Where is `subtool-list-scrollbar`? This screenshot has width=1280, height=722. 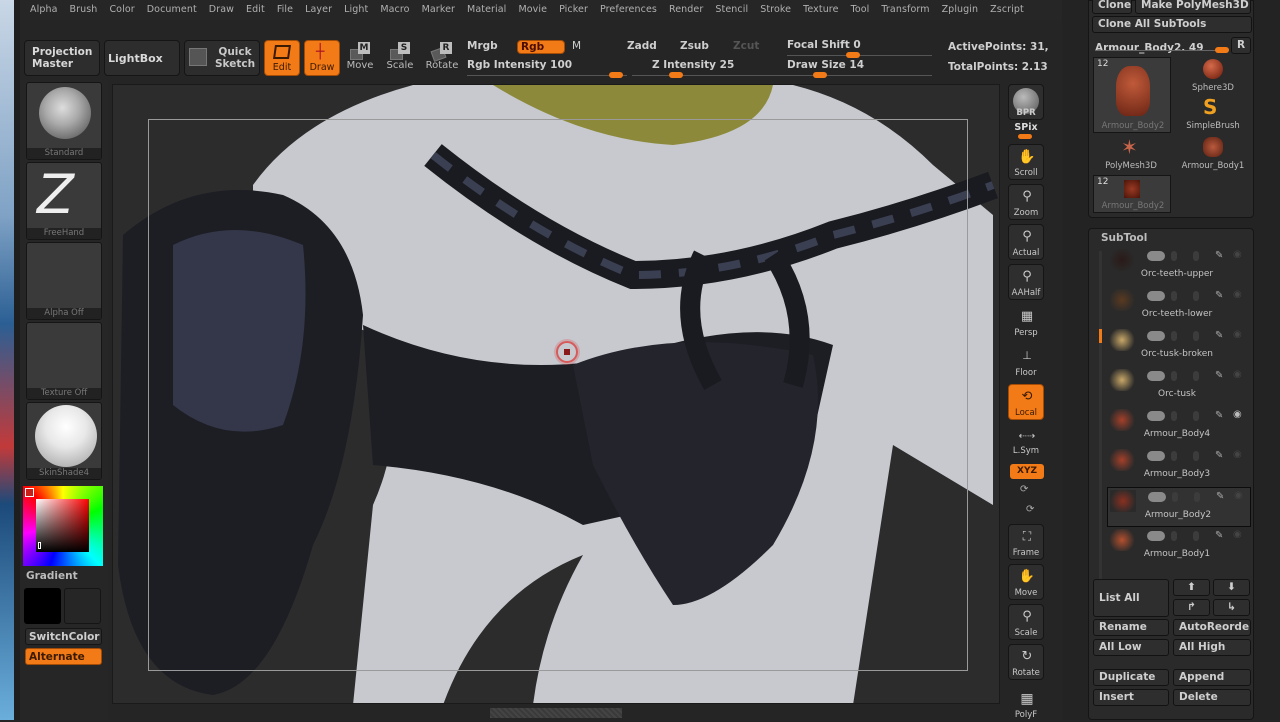 subtool-list-scrollbar is located at coordinates (1100, 416).